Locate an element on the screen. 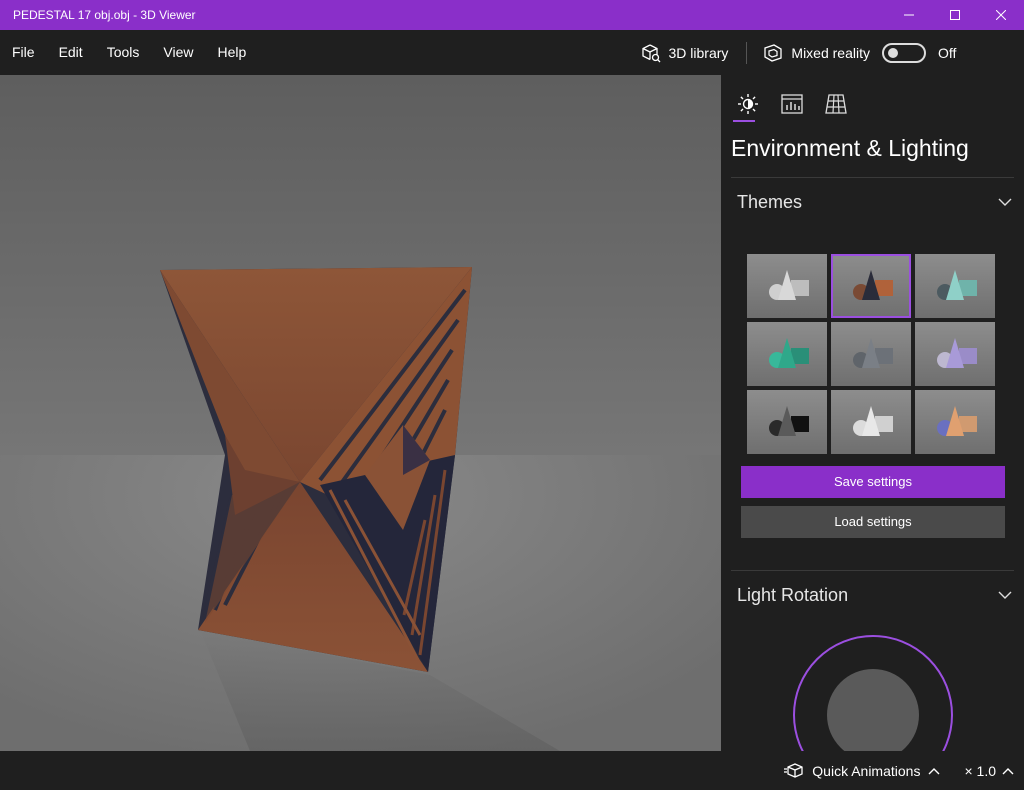  3d-library-button: 3D library is located at coordinates (685, 52).